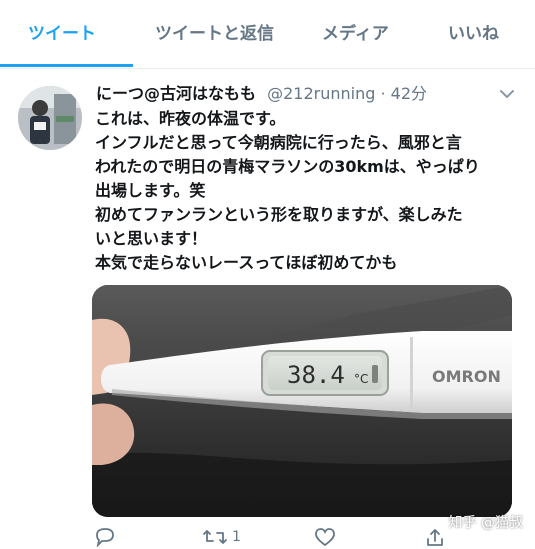 The image size is (535, 549). What do you see at coordinates (473, 34) in the screenshot?
I see `tab-likes: いいね` at bounding box center [473, 34].